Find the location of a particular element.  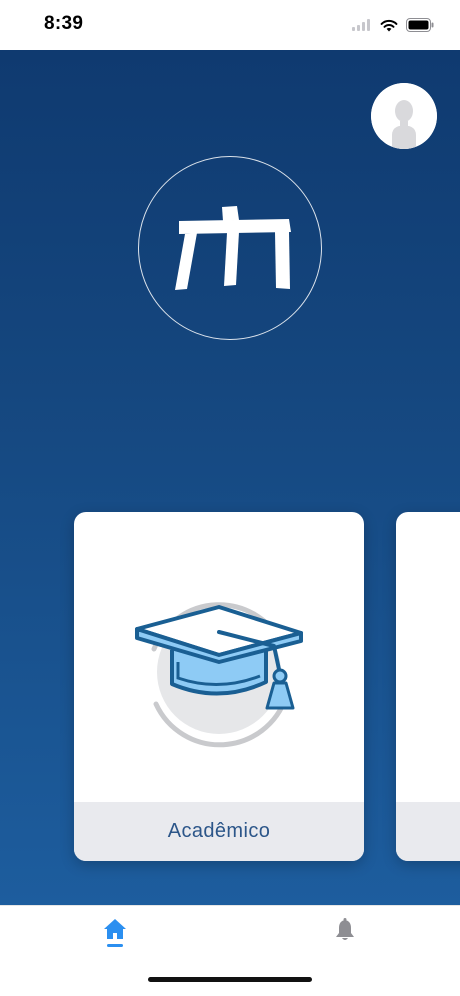

status-bar: 8:39 is located at coordinates (230, 25).